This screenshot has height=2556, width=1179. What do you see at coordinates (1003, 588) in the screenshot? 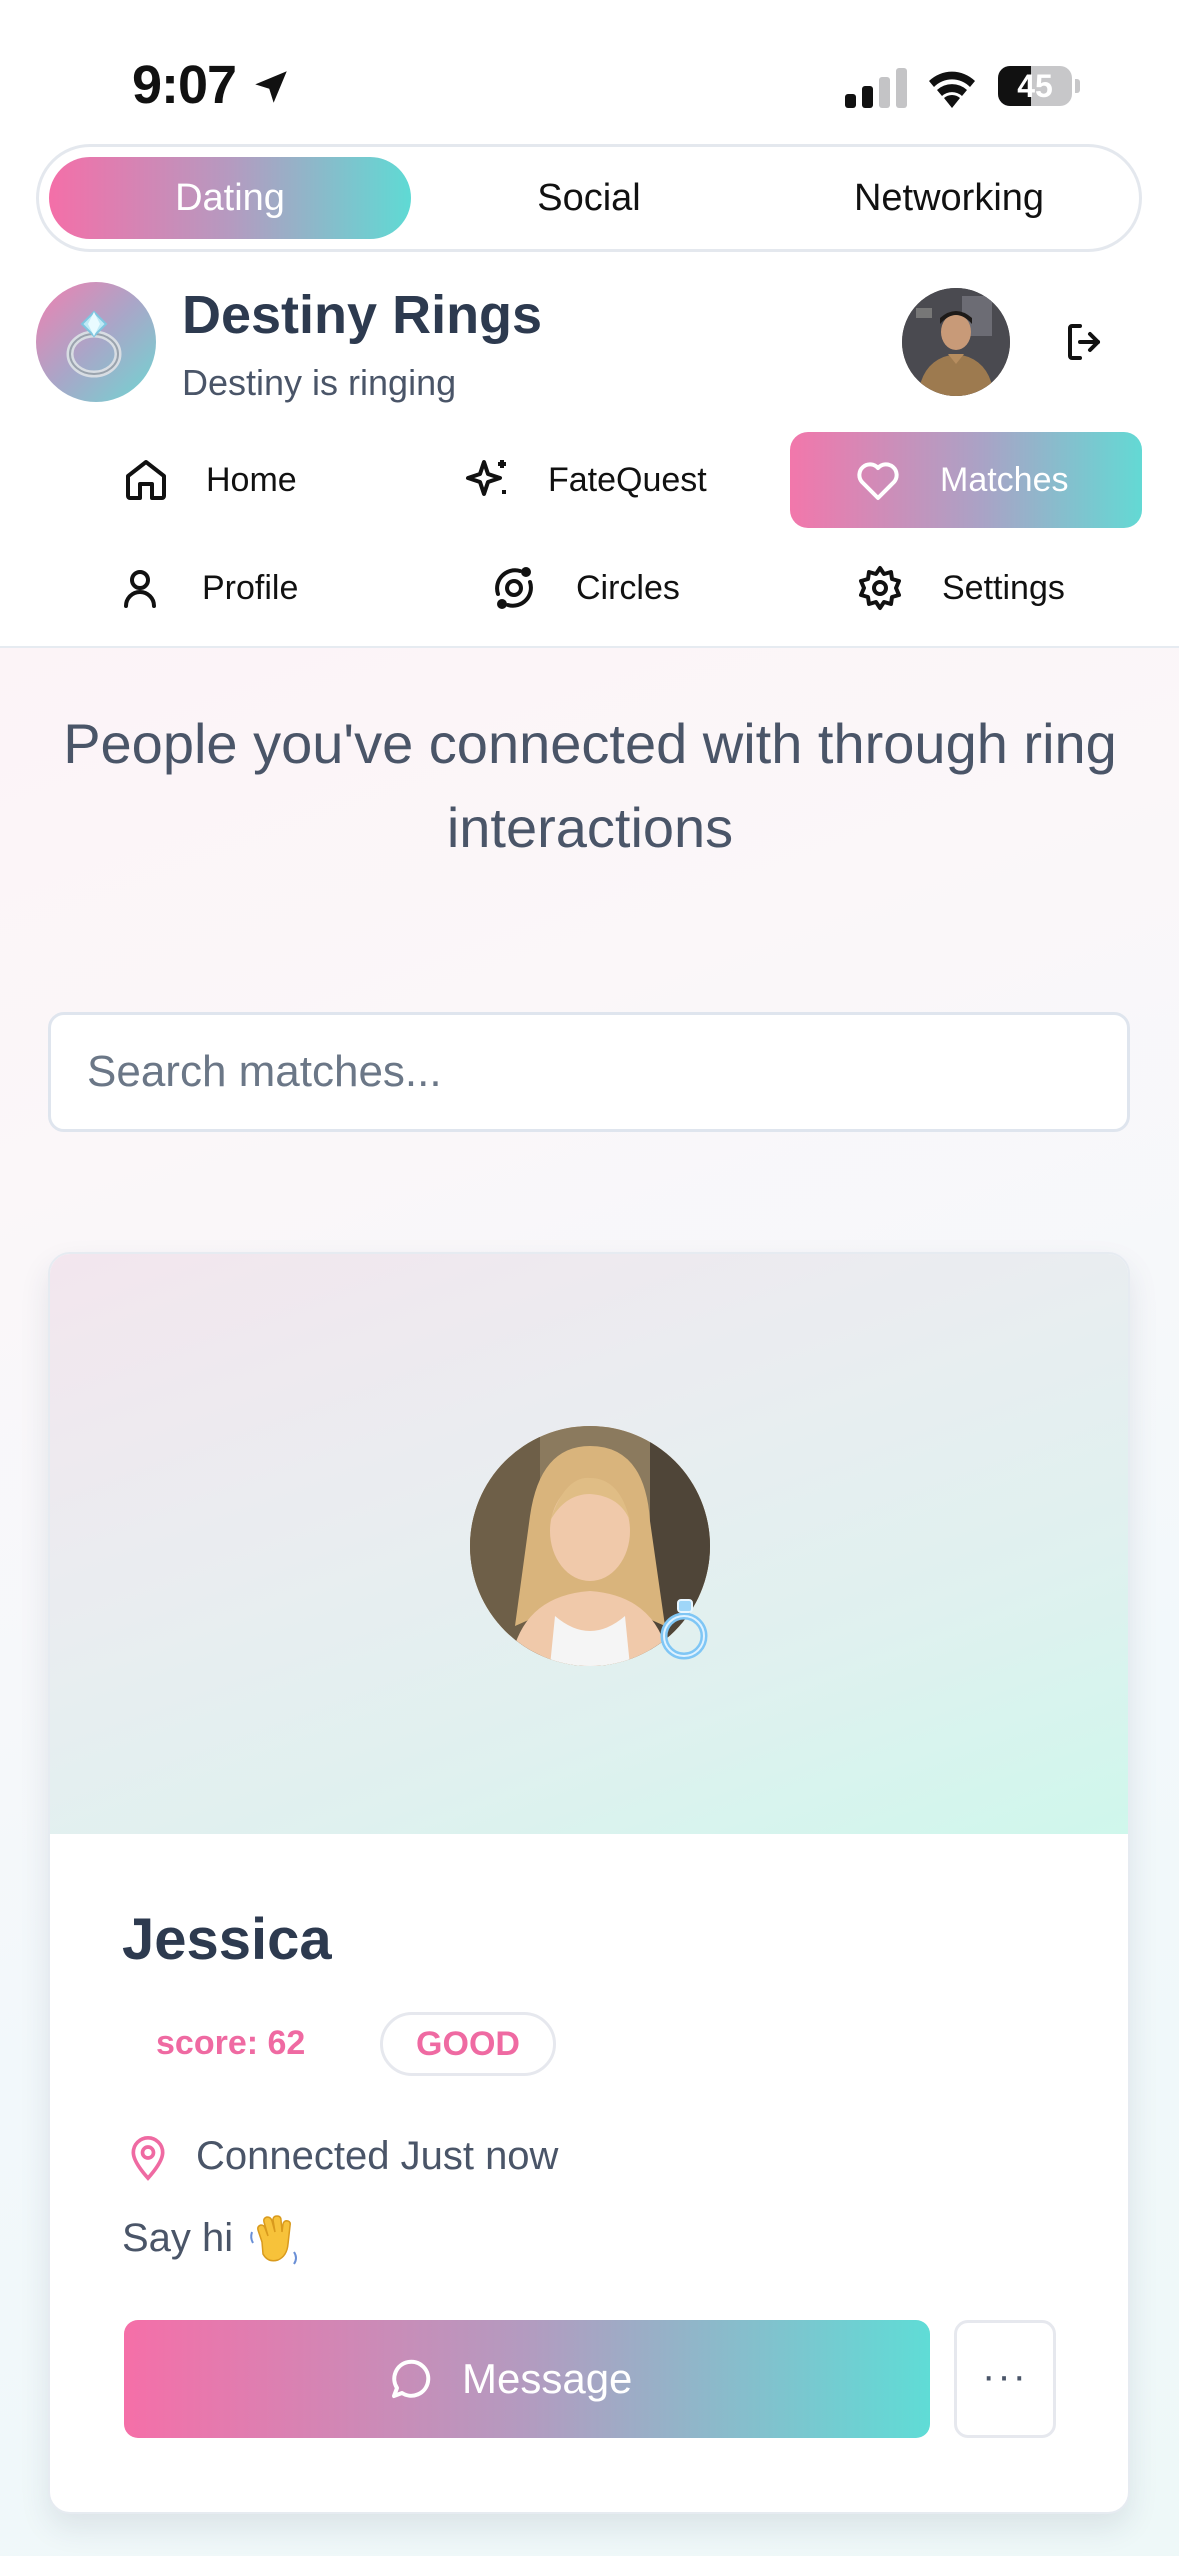
I see `nav-settings-label: Settings` at bounding box center [1003, 588].